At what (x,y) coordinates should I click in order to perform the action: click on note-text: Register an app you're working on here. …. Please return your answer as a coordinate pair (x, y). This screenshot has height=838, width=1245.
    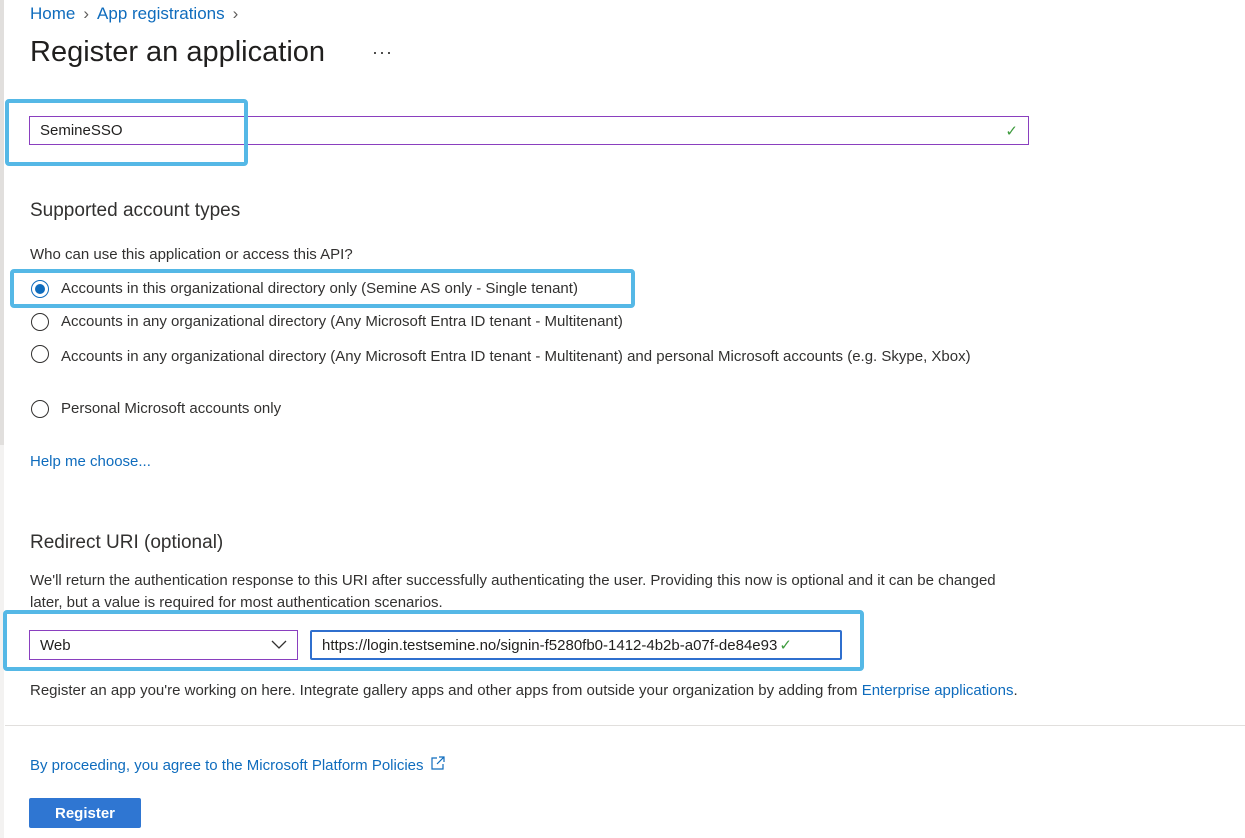
    Looking at the image, I should click on (446, 690).